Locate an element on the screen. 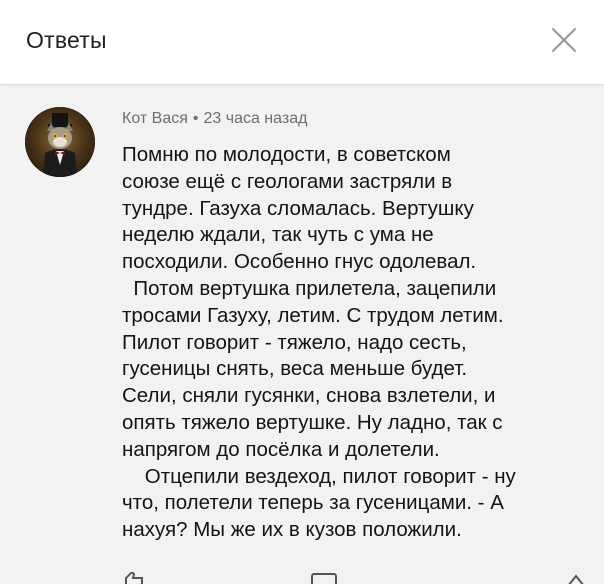 The image size is (604, 584). comment-line: гусеницы снять, веса меньше будет. is located at coordinates (295, 369).